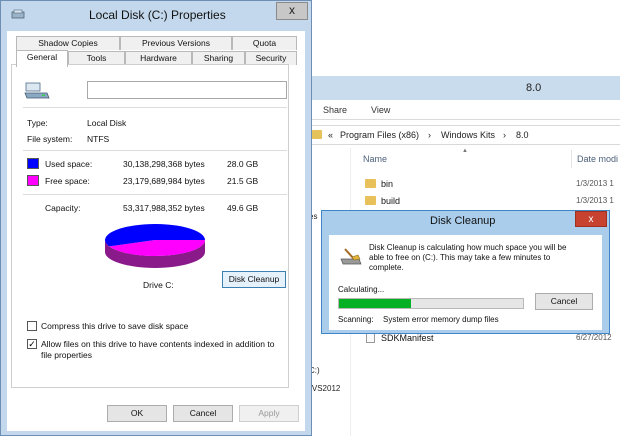 Image resolution: width=620 pixels, height=436 pixels. Describe the element at coordinates (330, 135) in the screenshot. I see `breadcrumb-overflow: «` at that location.